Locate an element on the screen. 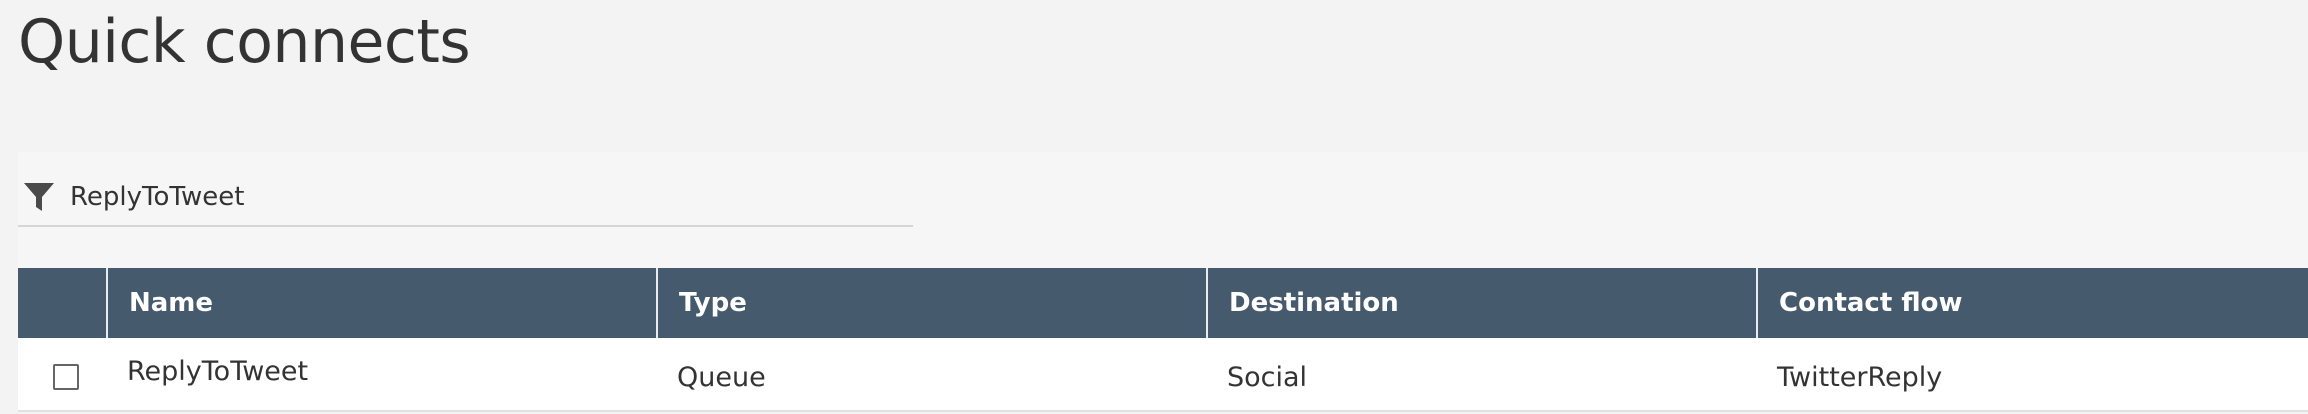 The image size is (2308, 414). cell-name: ReplyToTweet is located at coordinates (218, 371).